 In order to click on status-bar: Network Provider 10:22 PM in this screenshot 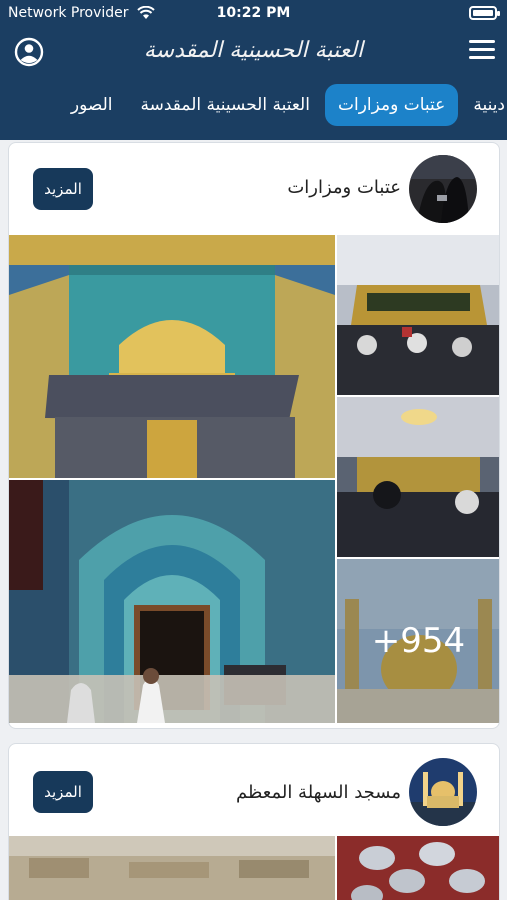, I will do `click(253, 14)`.